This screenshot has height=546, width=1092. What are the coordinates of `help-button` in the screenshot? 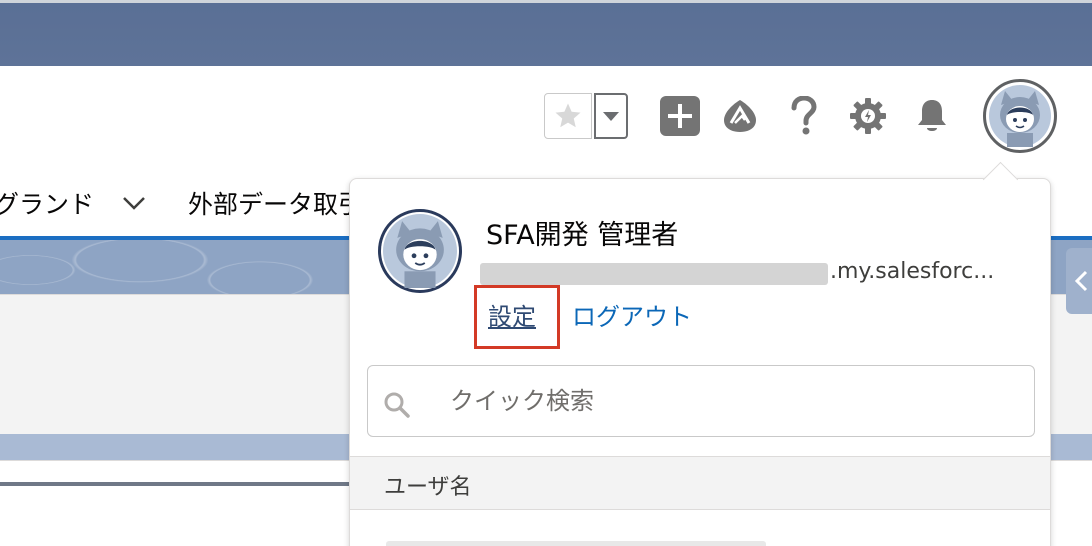 It's located at (804, 116).